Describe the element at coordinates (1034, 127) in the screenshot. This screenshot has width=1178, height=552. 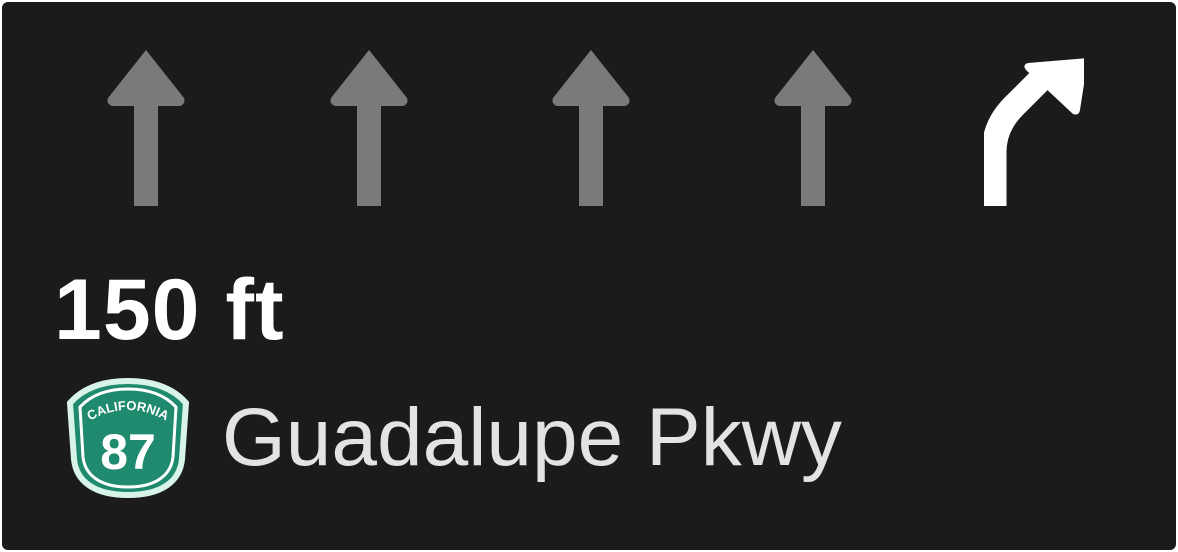
I see `lane-5-slight-right-arrow-icon` at that location.